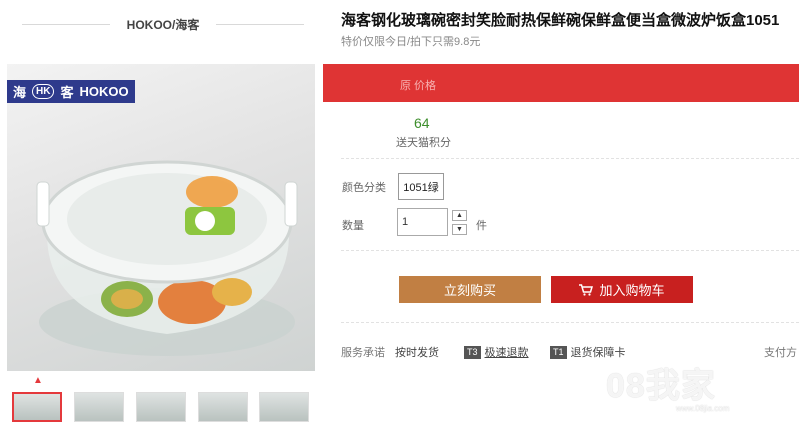  I want to click on color-label: 颜色分类, so click(364, 188).